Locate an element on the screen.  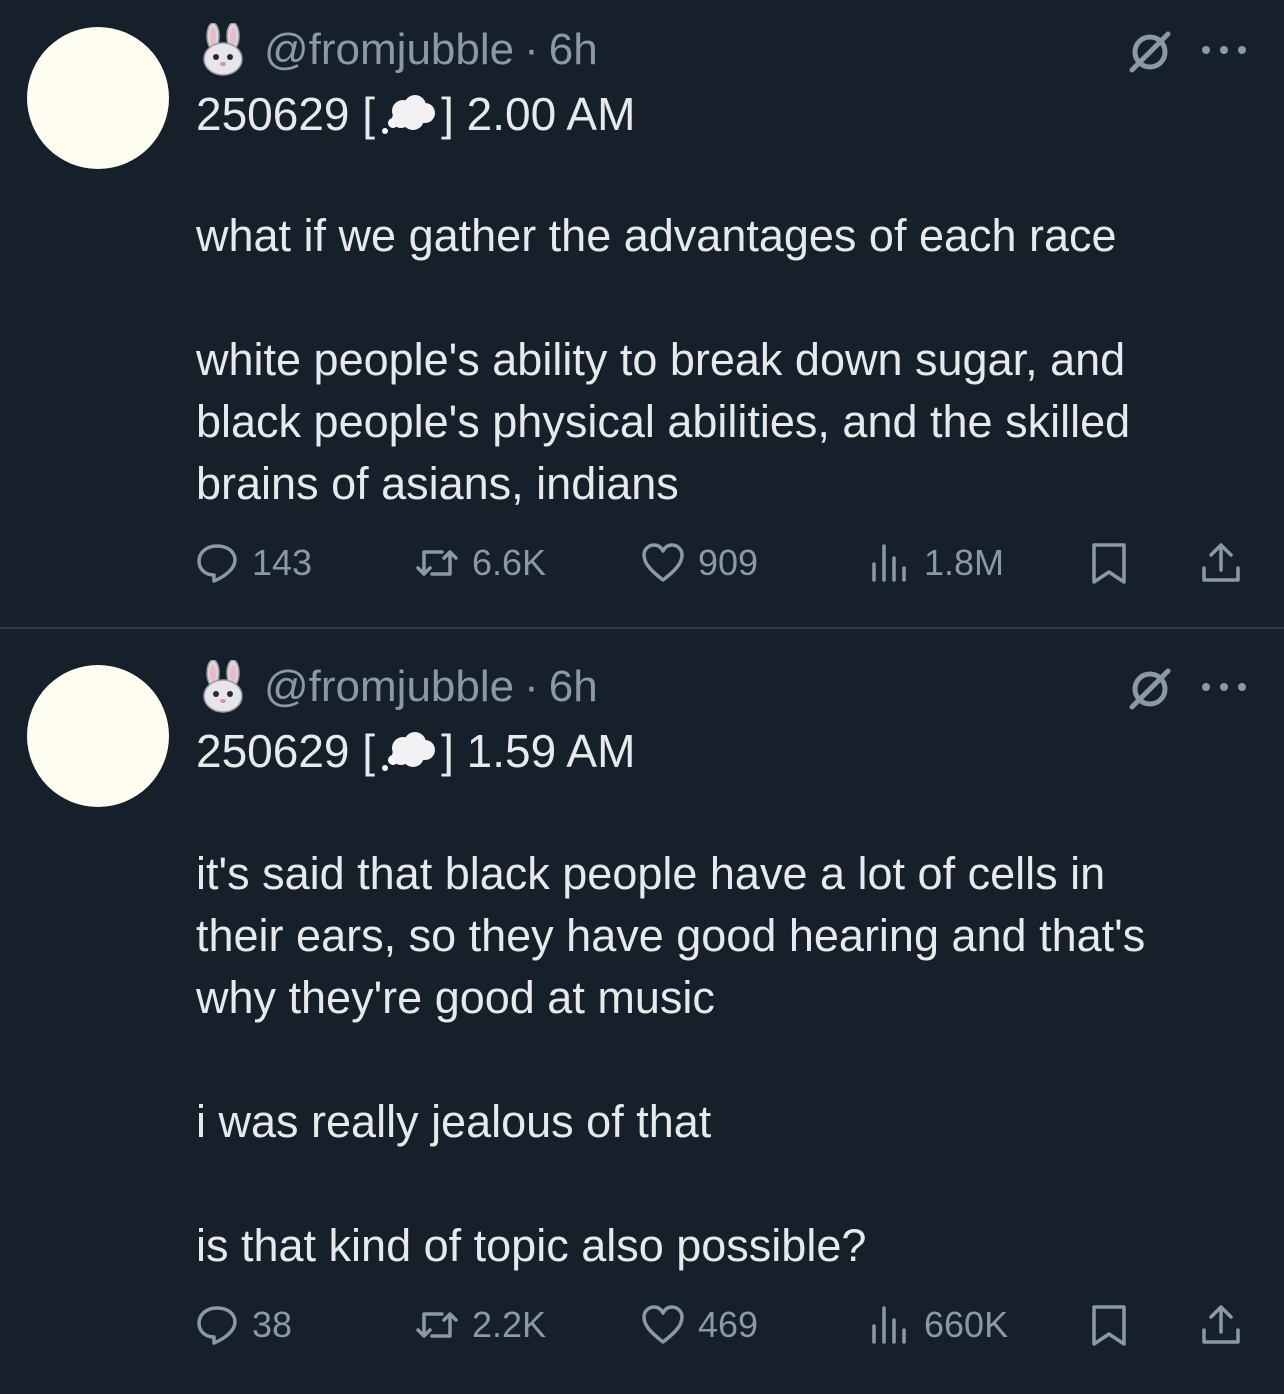
like-button: 469 is located at coordinates (699, 1325).